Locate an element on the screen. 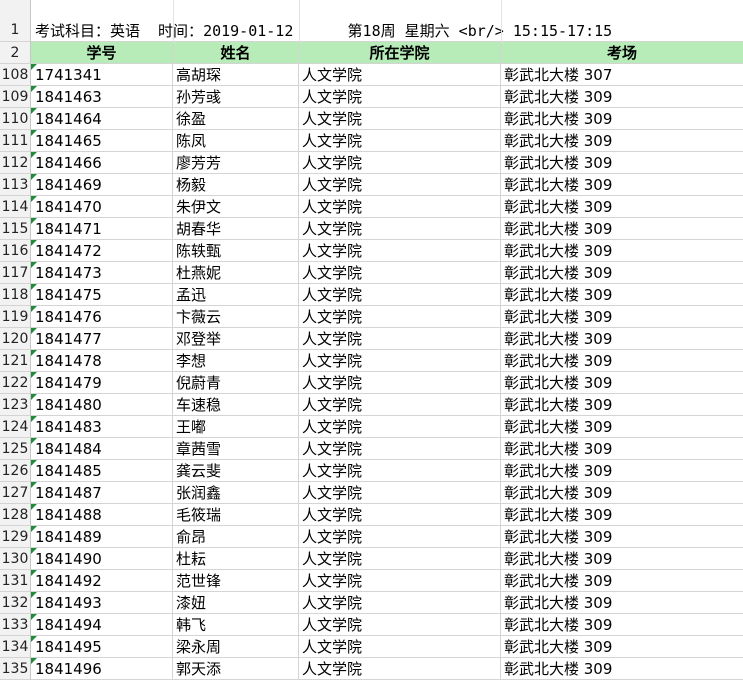  cell-student-id: 1841472 is located at coordinates (102, 251).